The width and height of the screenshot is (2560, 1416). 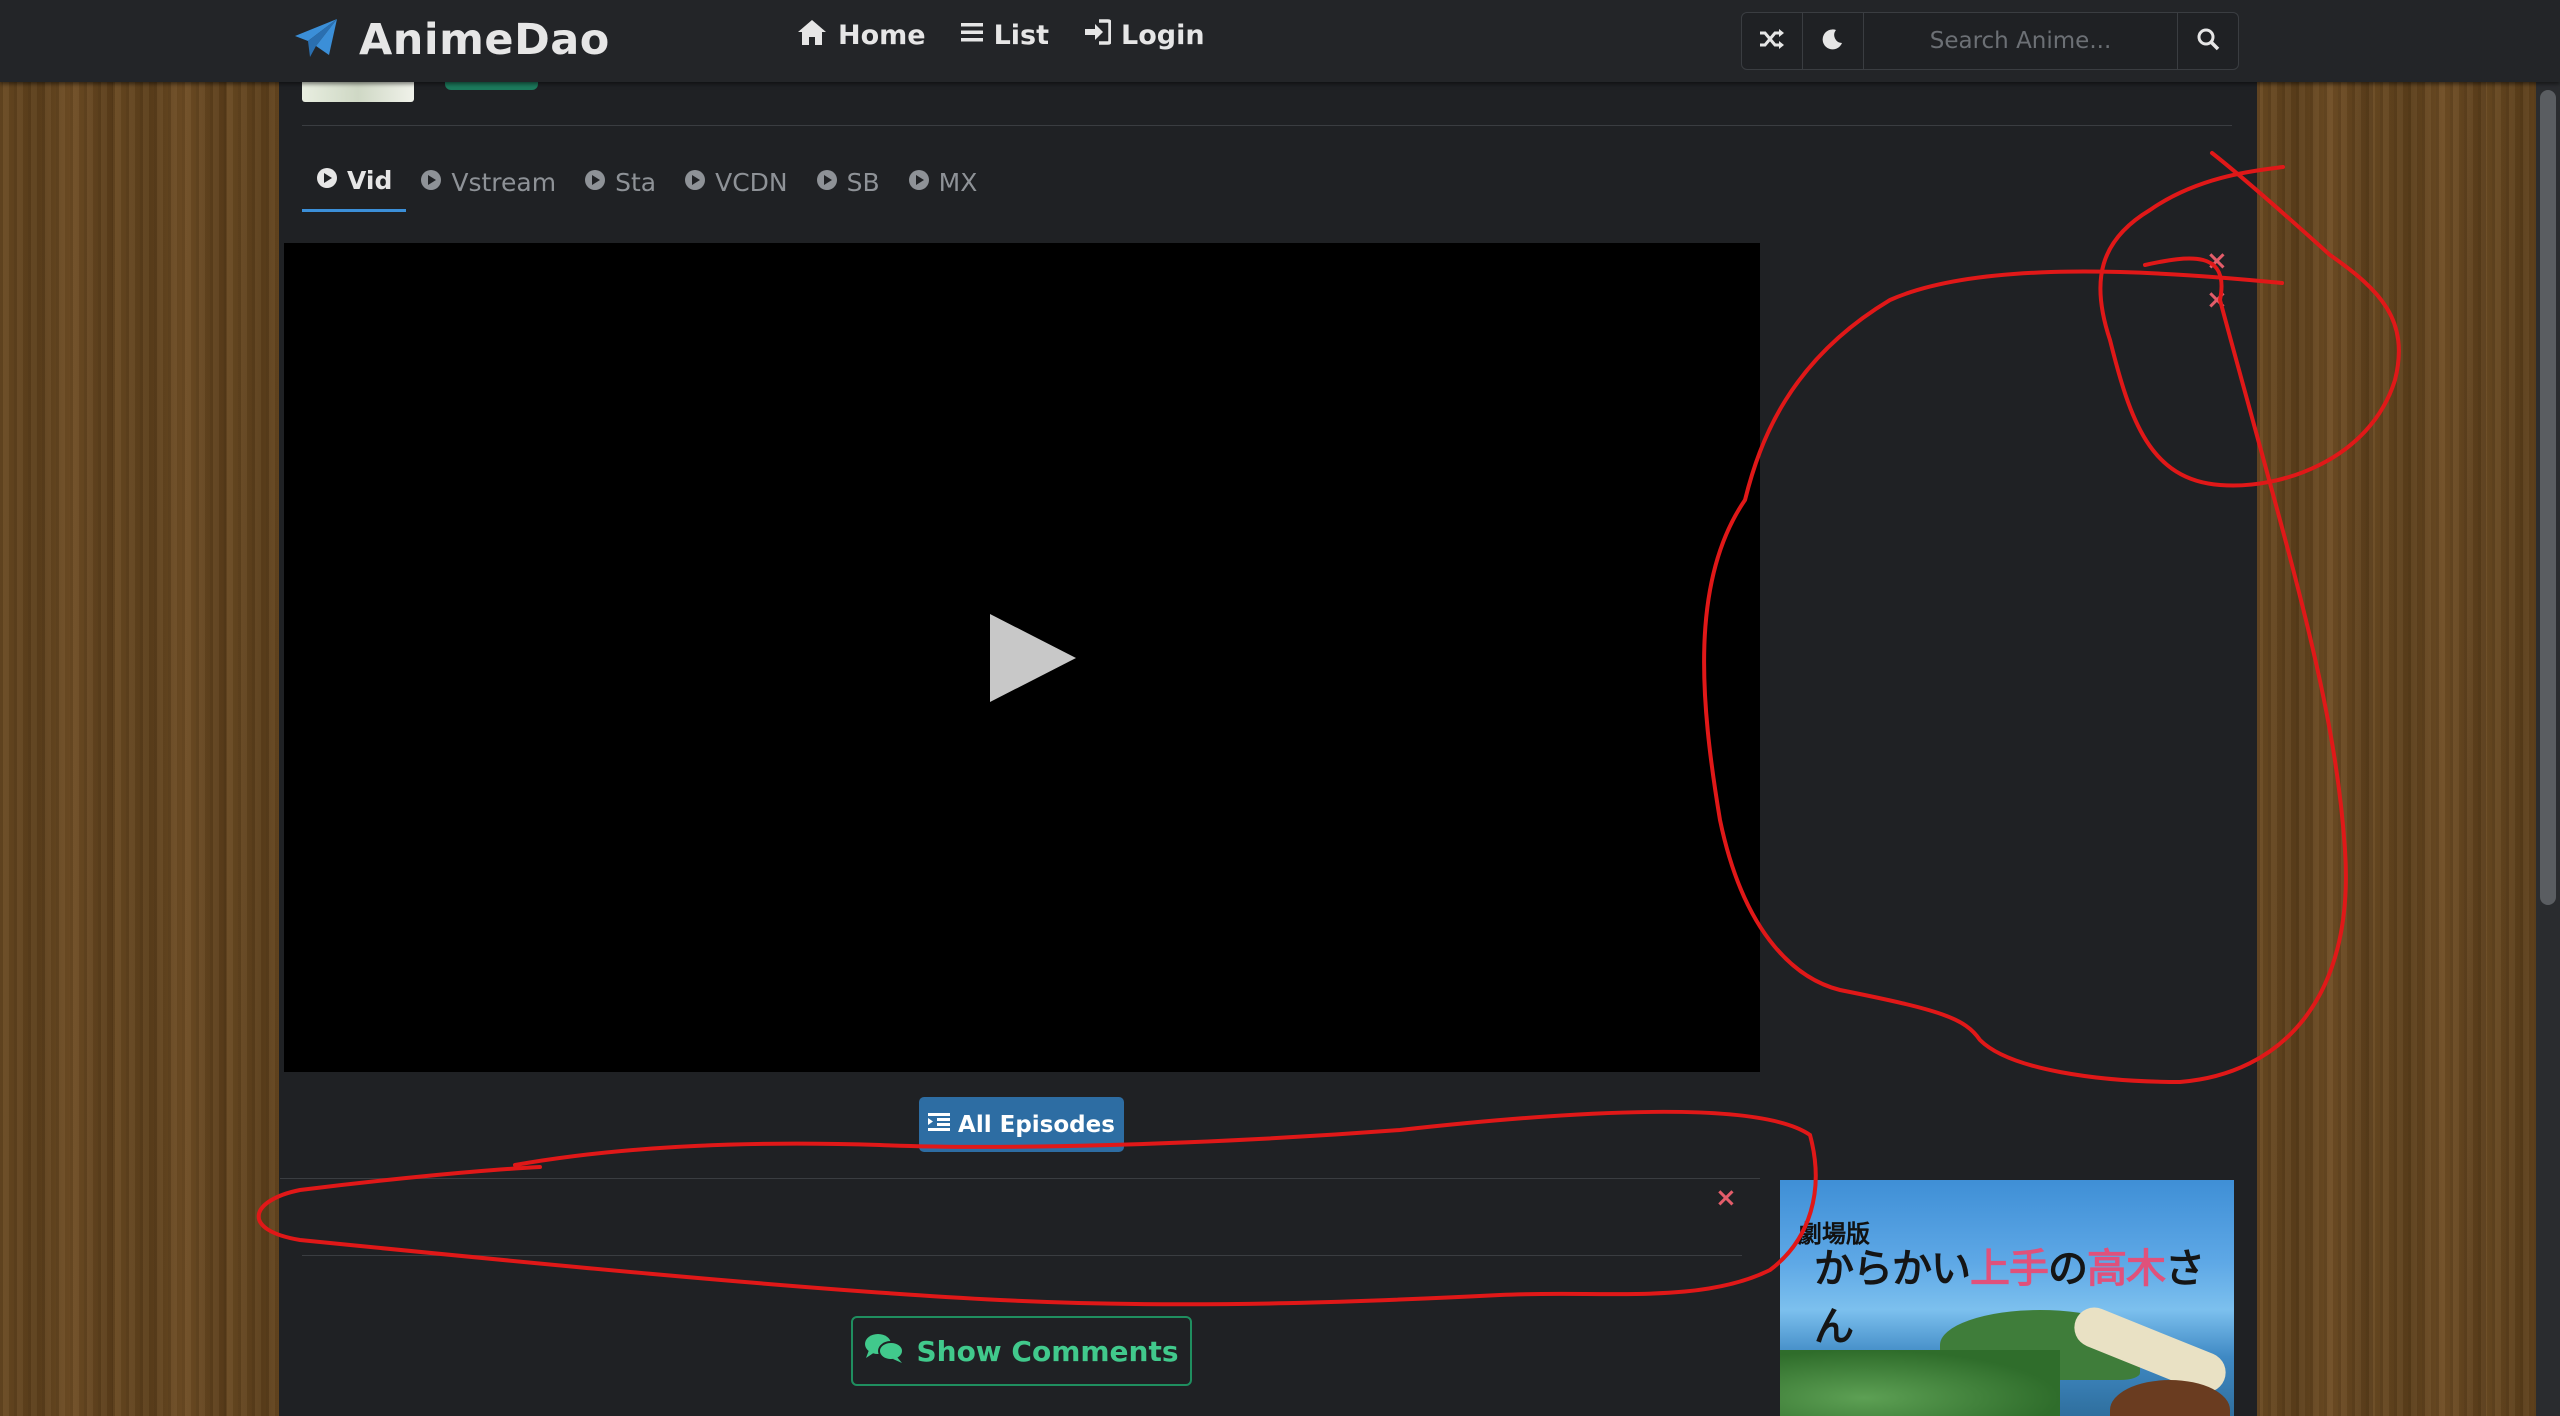 What do you see at coordinates (2024, 1294) in the screenshot?
I see `ad-title-line2: からかい上手の高木さん` at bounding box center [2024, 1294].